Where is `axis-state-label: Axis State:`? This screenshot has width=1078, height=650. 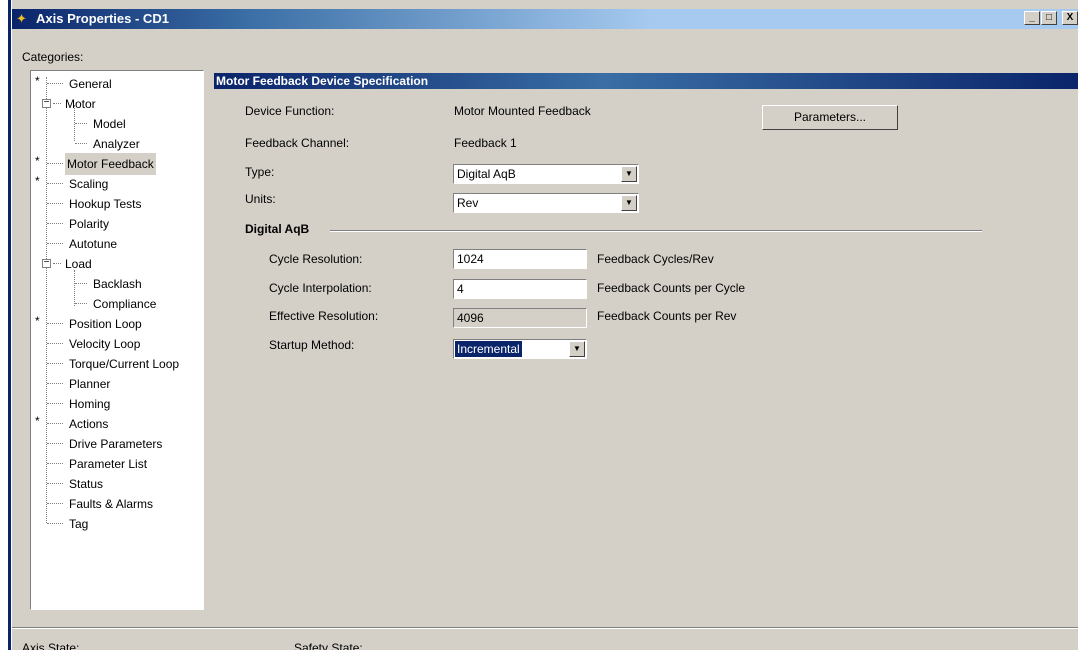 axis-state-label: Axis State: is located at coordinates (51, 645).